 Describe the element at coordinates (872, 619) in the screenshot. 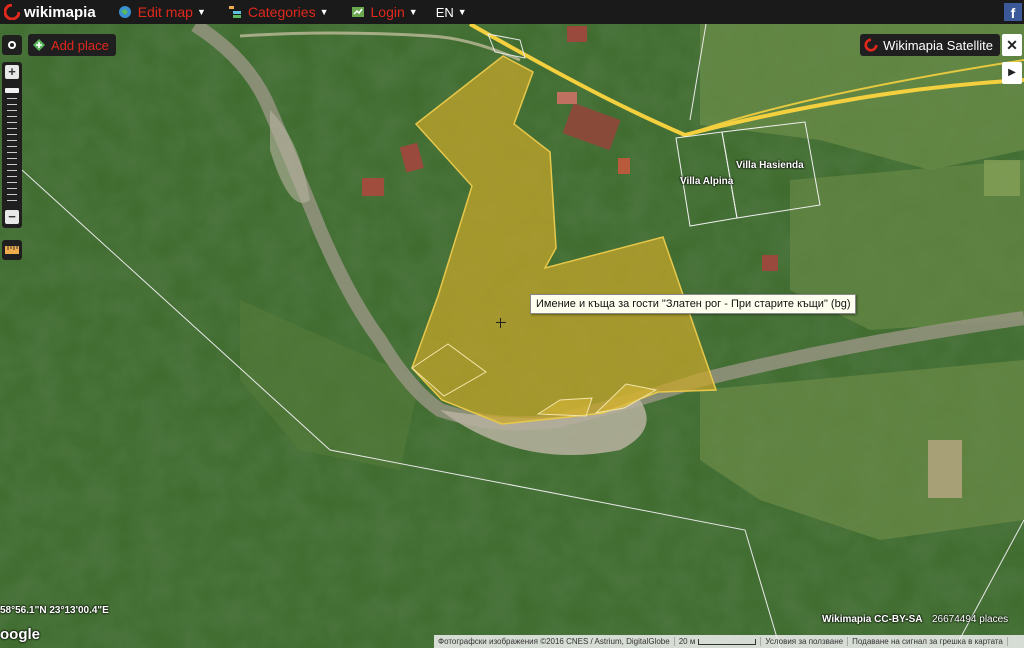

I see `license-link: Wikimapia CC-BY-SA` at that location.